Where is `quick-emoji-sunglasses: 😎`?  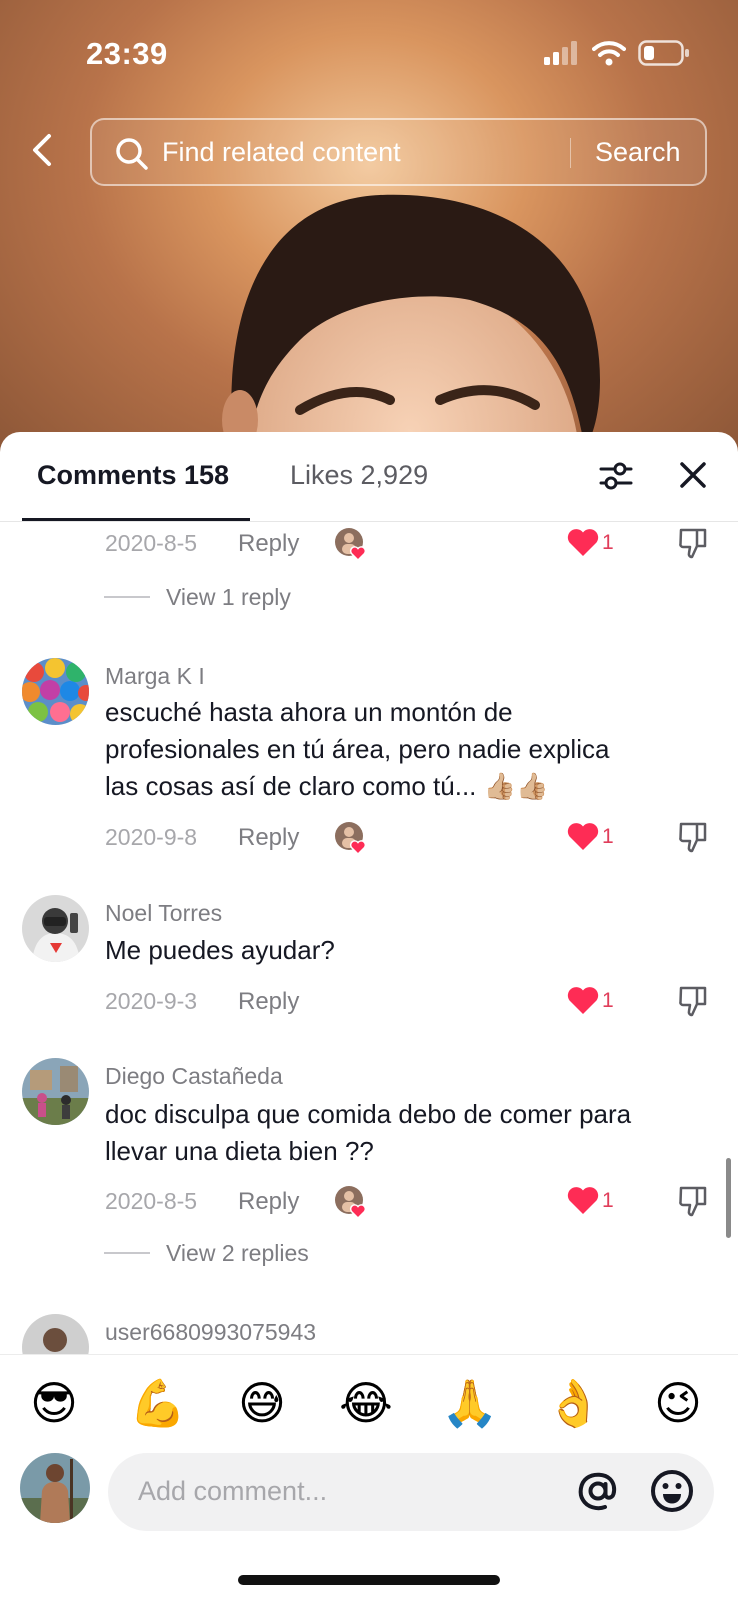 quick-emoji-sunglasses: 😎 is located at coordinates (54, 1403).